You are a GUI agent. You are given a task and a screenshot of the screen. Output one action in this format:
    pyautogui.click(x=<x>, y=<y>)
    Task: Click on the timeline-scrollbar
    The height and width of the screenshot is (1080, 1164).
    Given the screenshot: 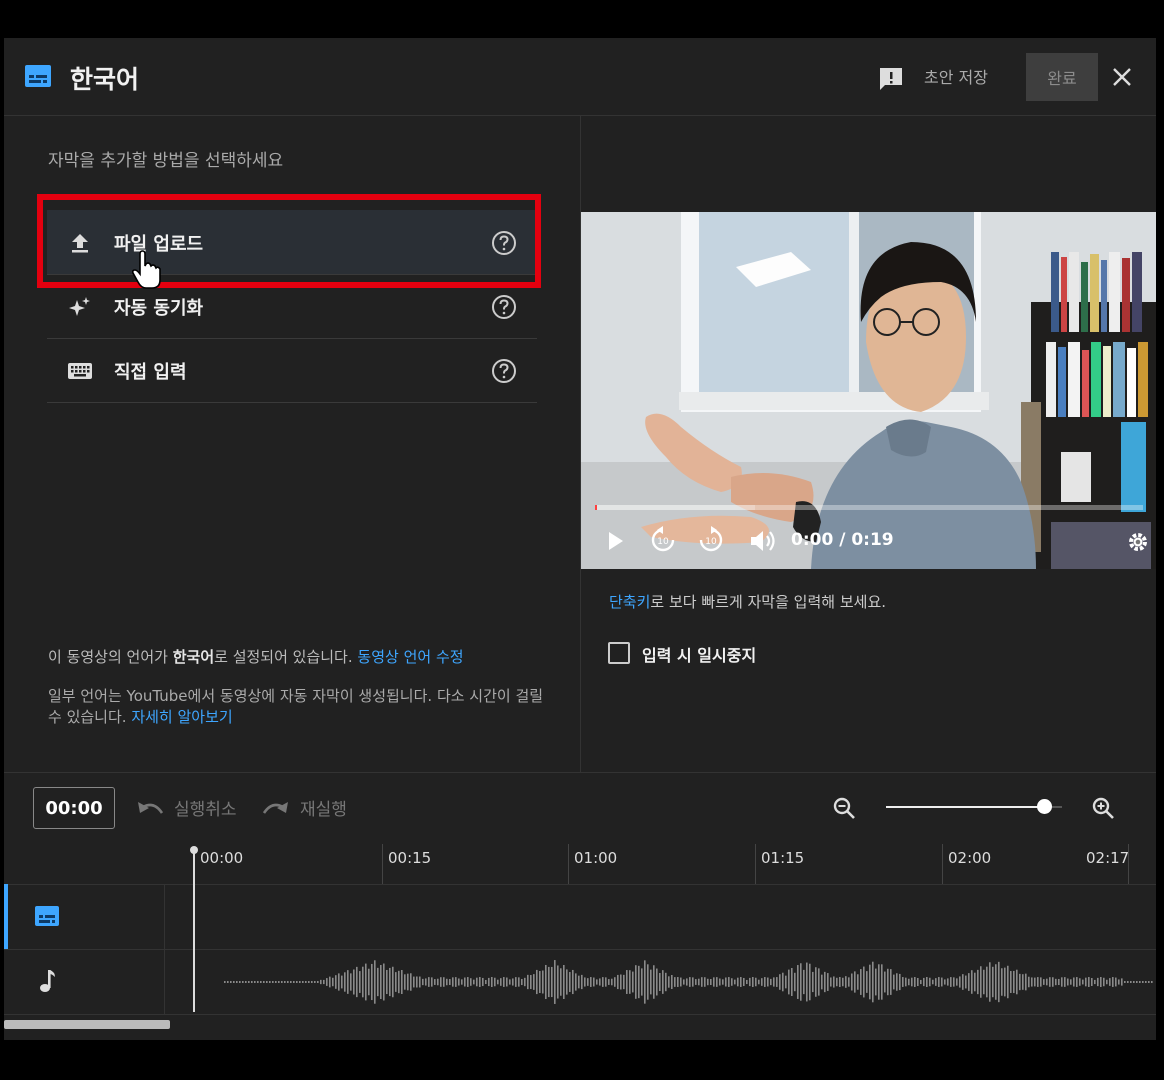 What is the action you would take?
    pyautogui.click(x=87, y=1024)
    